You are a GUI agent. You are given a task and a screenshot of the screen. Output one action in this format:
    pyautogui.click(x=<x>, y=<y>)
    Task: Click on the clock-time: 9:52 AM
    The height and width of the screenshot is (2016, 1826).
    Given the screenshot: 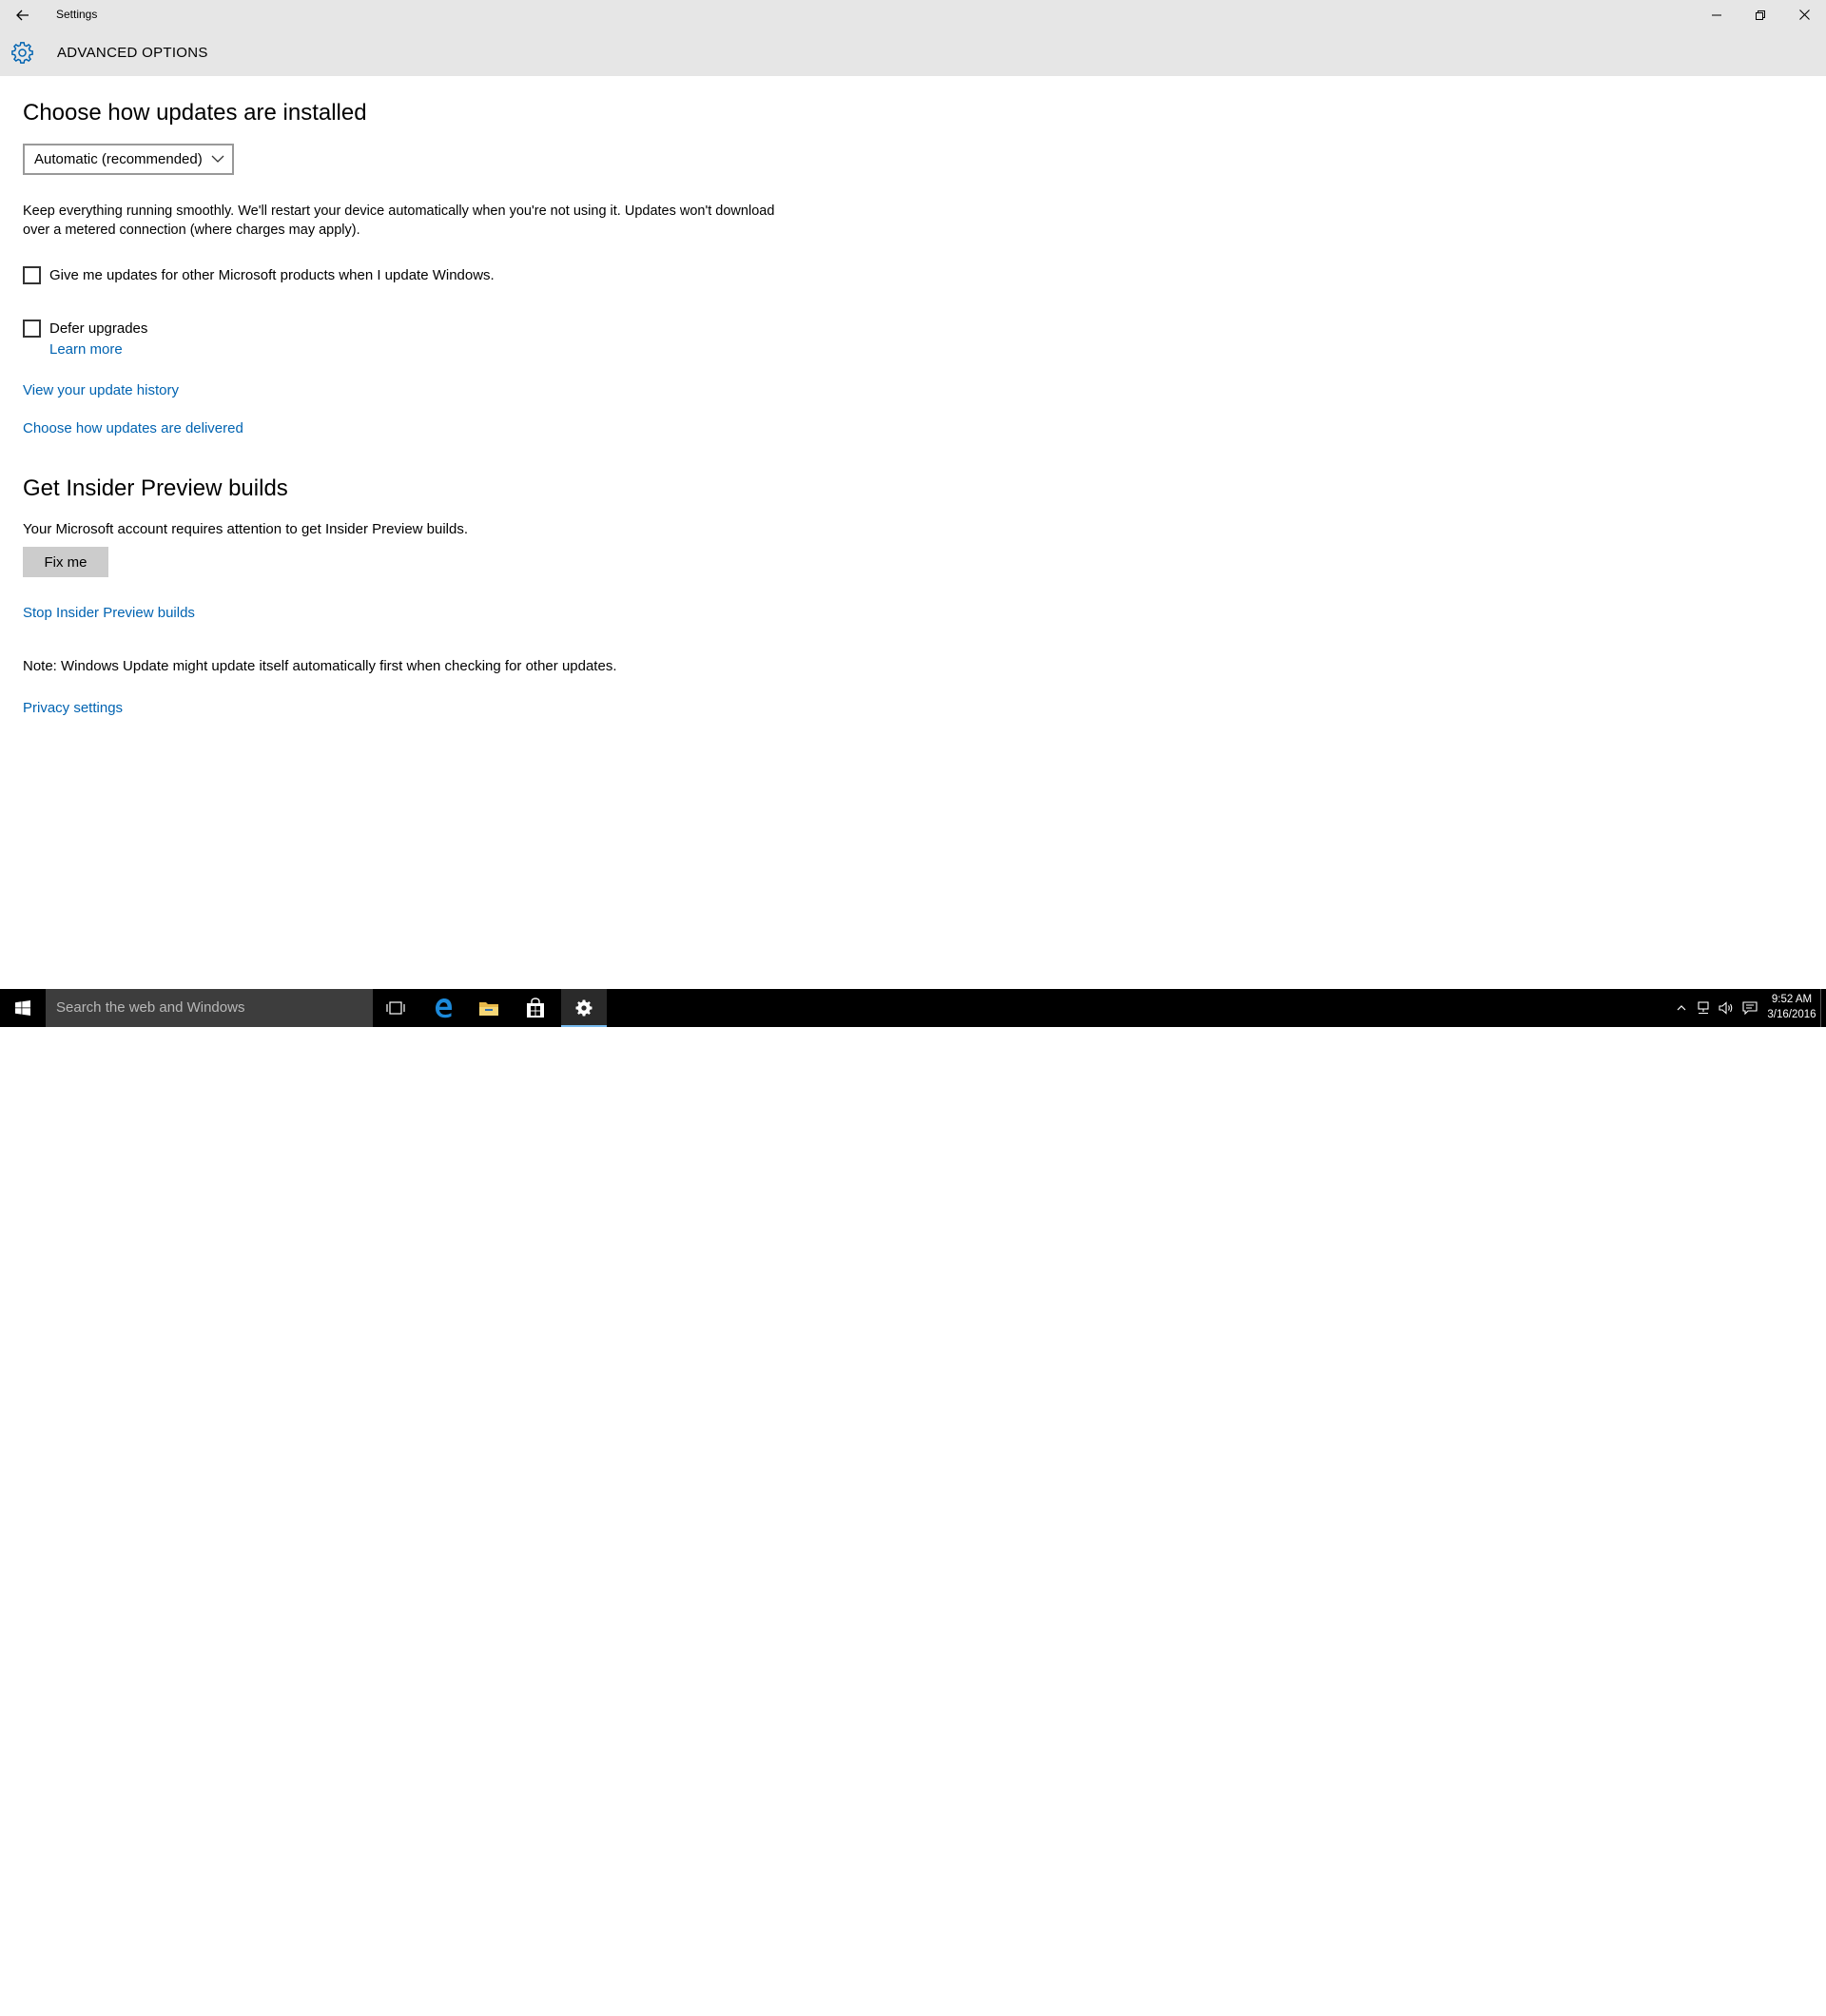 What is the action you would take?
    pyautogui.click(x=1792, y=999)
    